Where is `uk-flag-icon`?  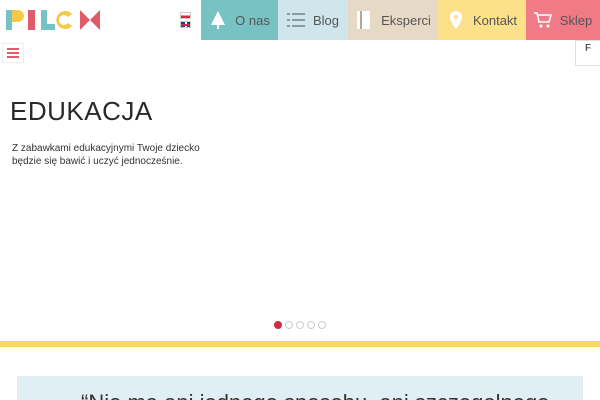 uk-flag-icon is located at coordinates (185, 24).